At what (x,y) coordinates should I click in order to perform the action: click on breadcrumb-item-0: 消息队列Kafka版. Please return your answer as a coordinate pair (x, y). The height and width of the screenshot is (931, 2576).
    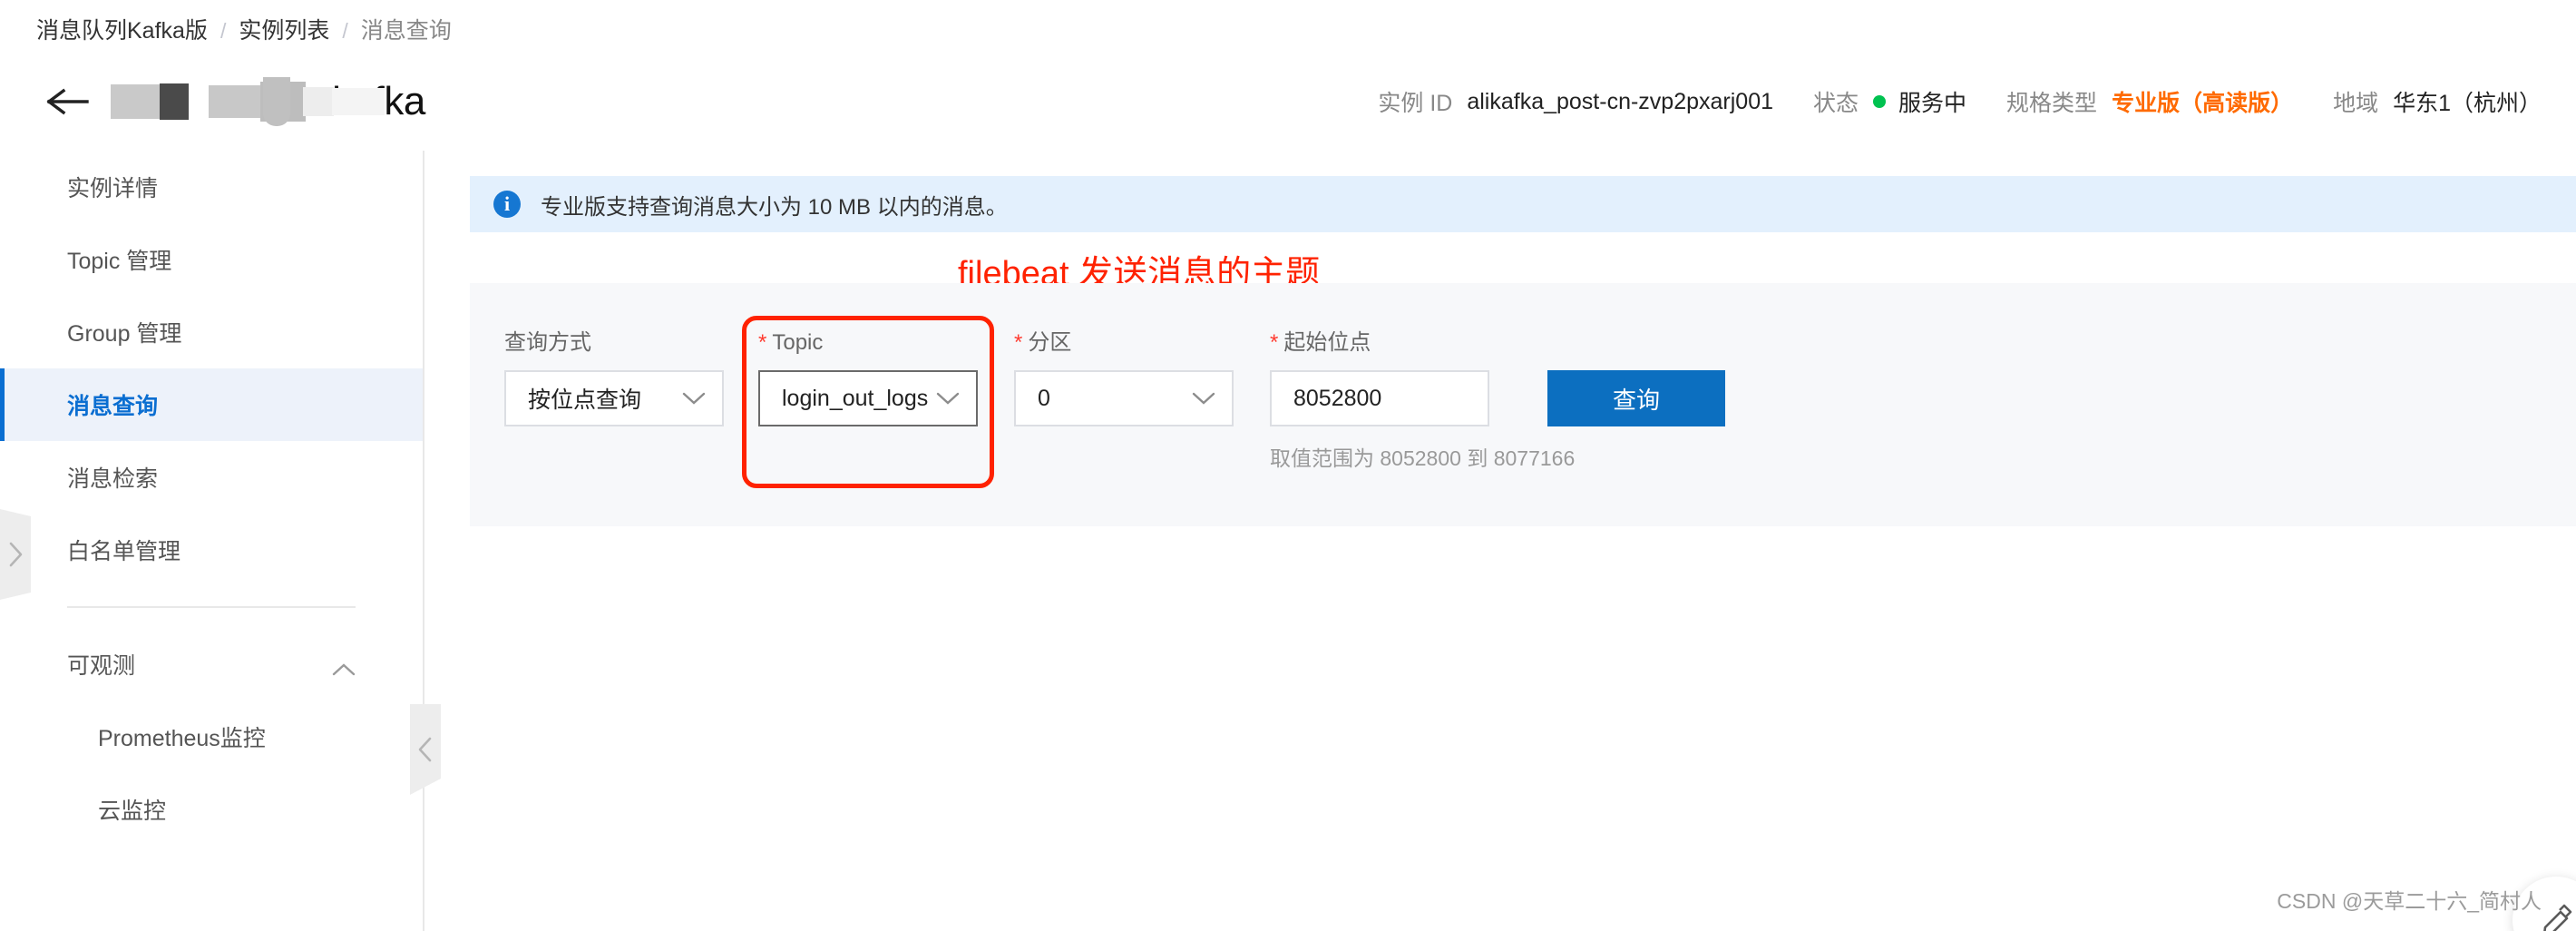
    Looking at the image, I should click on (122, 31).